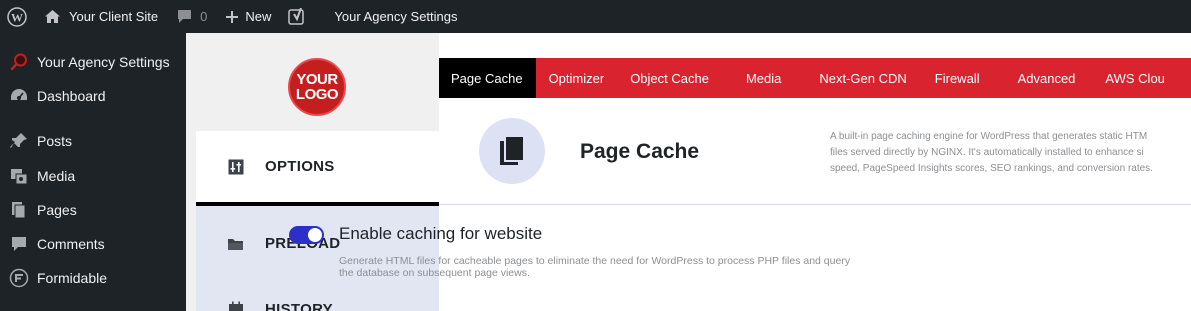  Describe the element at coordinates (300, 166) in the screenshot. I see `tab-options-label: OPTIONS` at that location.